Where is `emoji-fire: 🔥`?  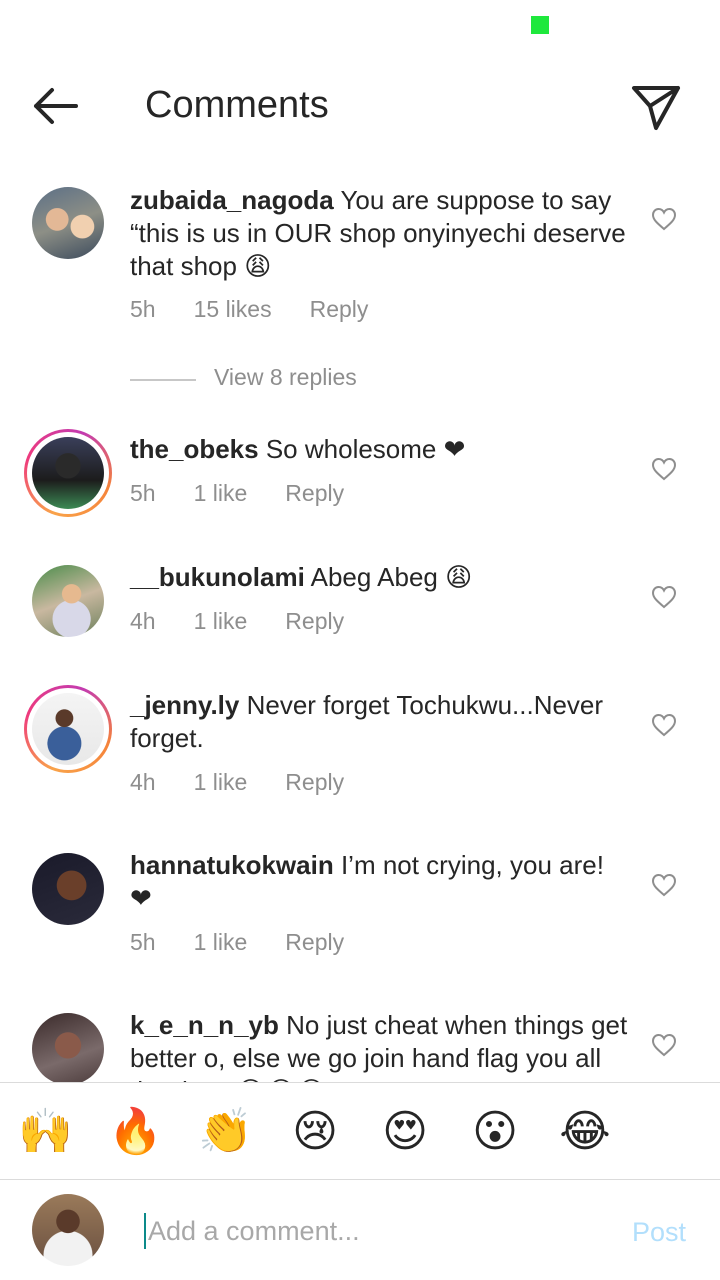 emoji-fire: 🔥 is located at coordinates (135, 1132).